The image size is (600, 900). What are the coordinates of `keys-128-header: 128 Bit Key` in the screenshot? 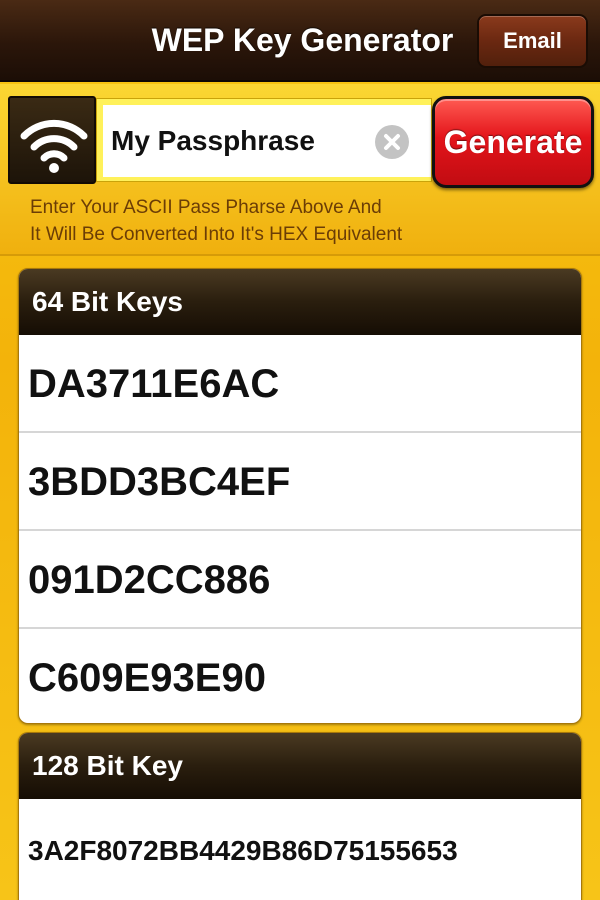 It's located at (300, 766).